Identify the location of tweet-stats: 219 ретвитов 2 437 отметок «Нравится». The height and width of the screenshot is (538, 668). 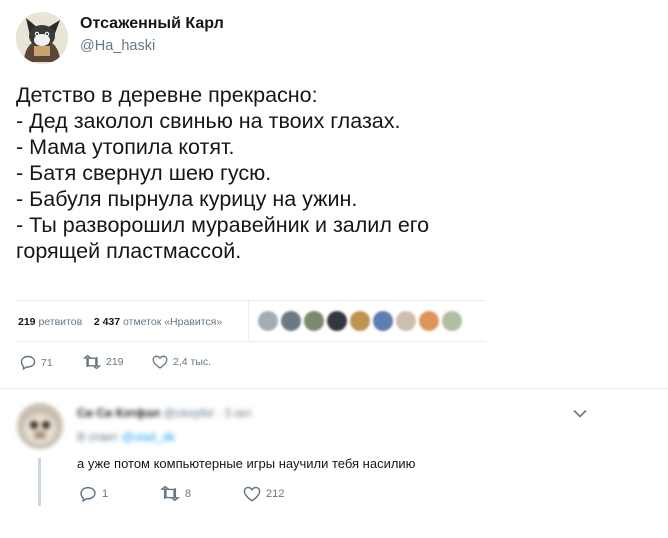
(120, 322).